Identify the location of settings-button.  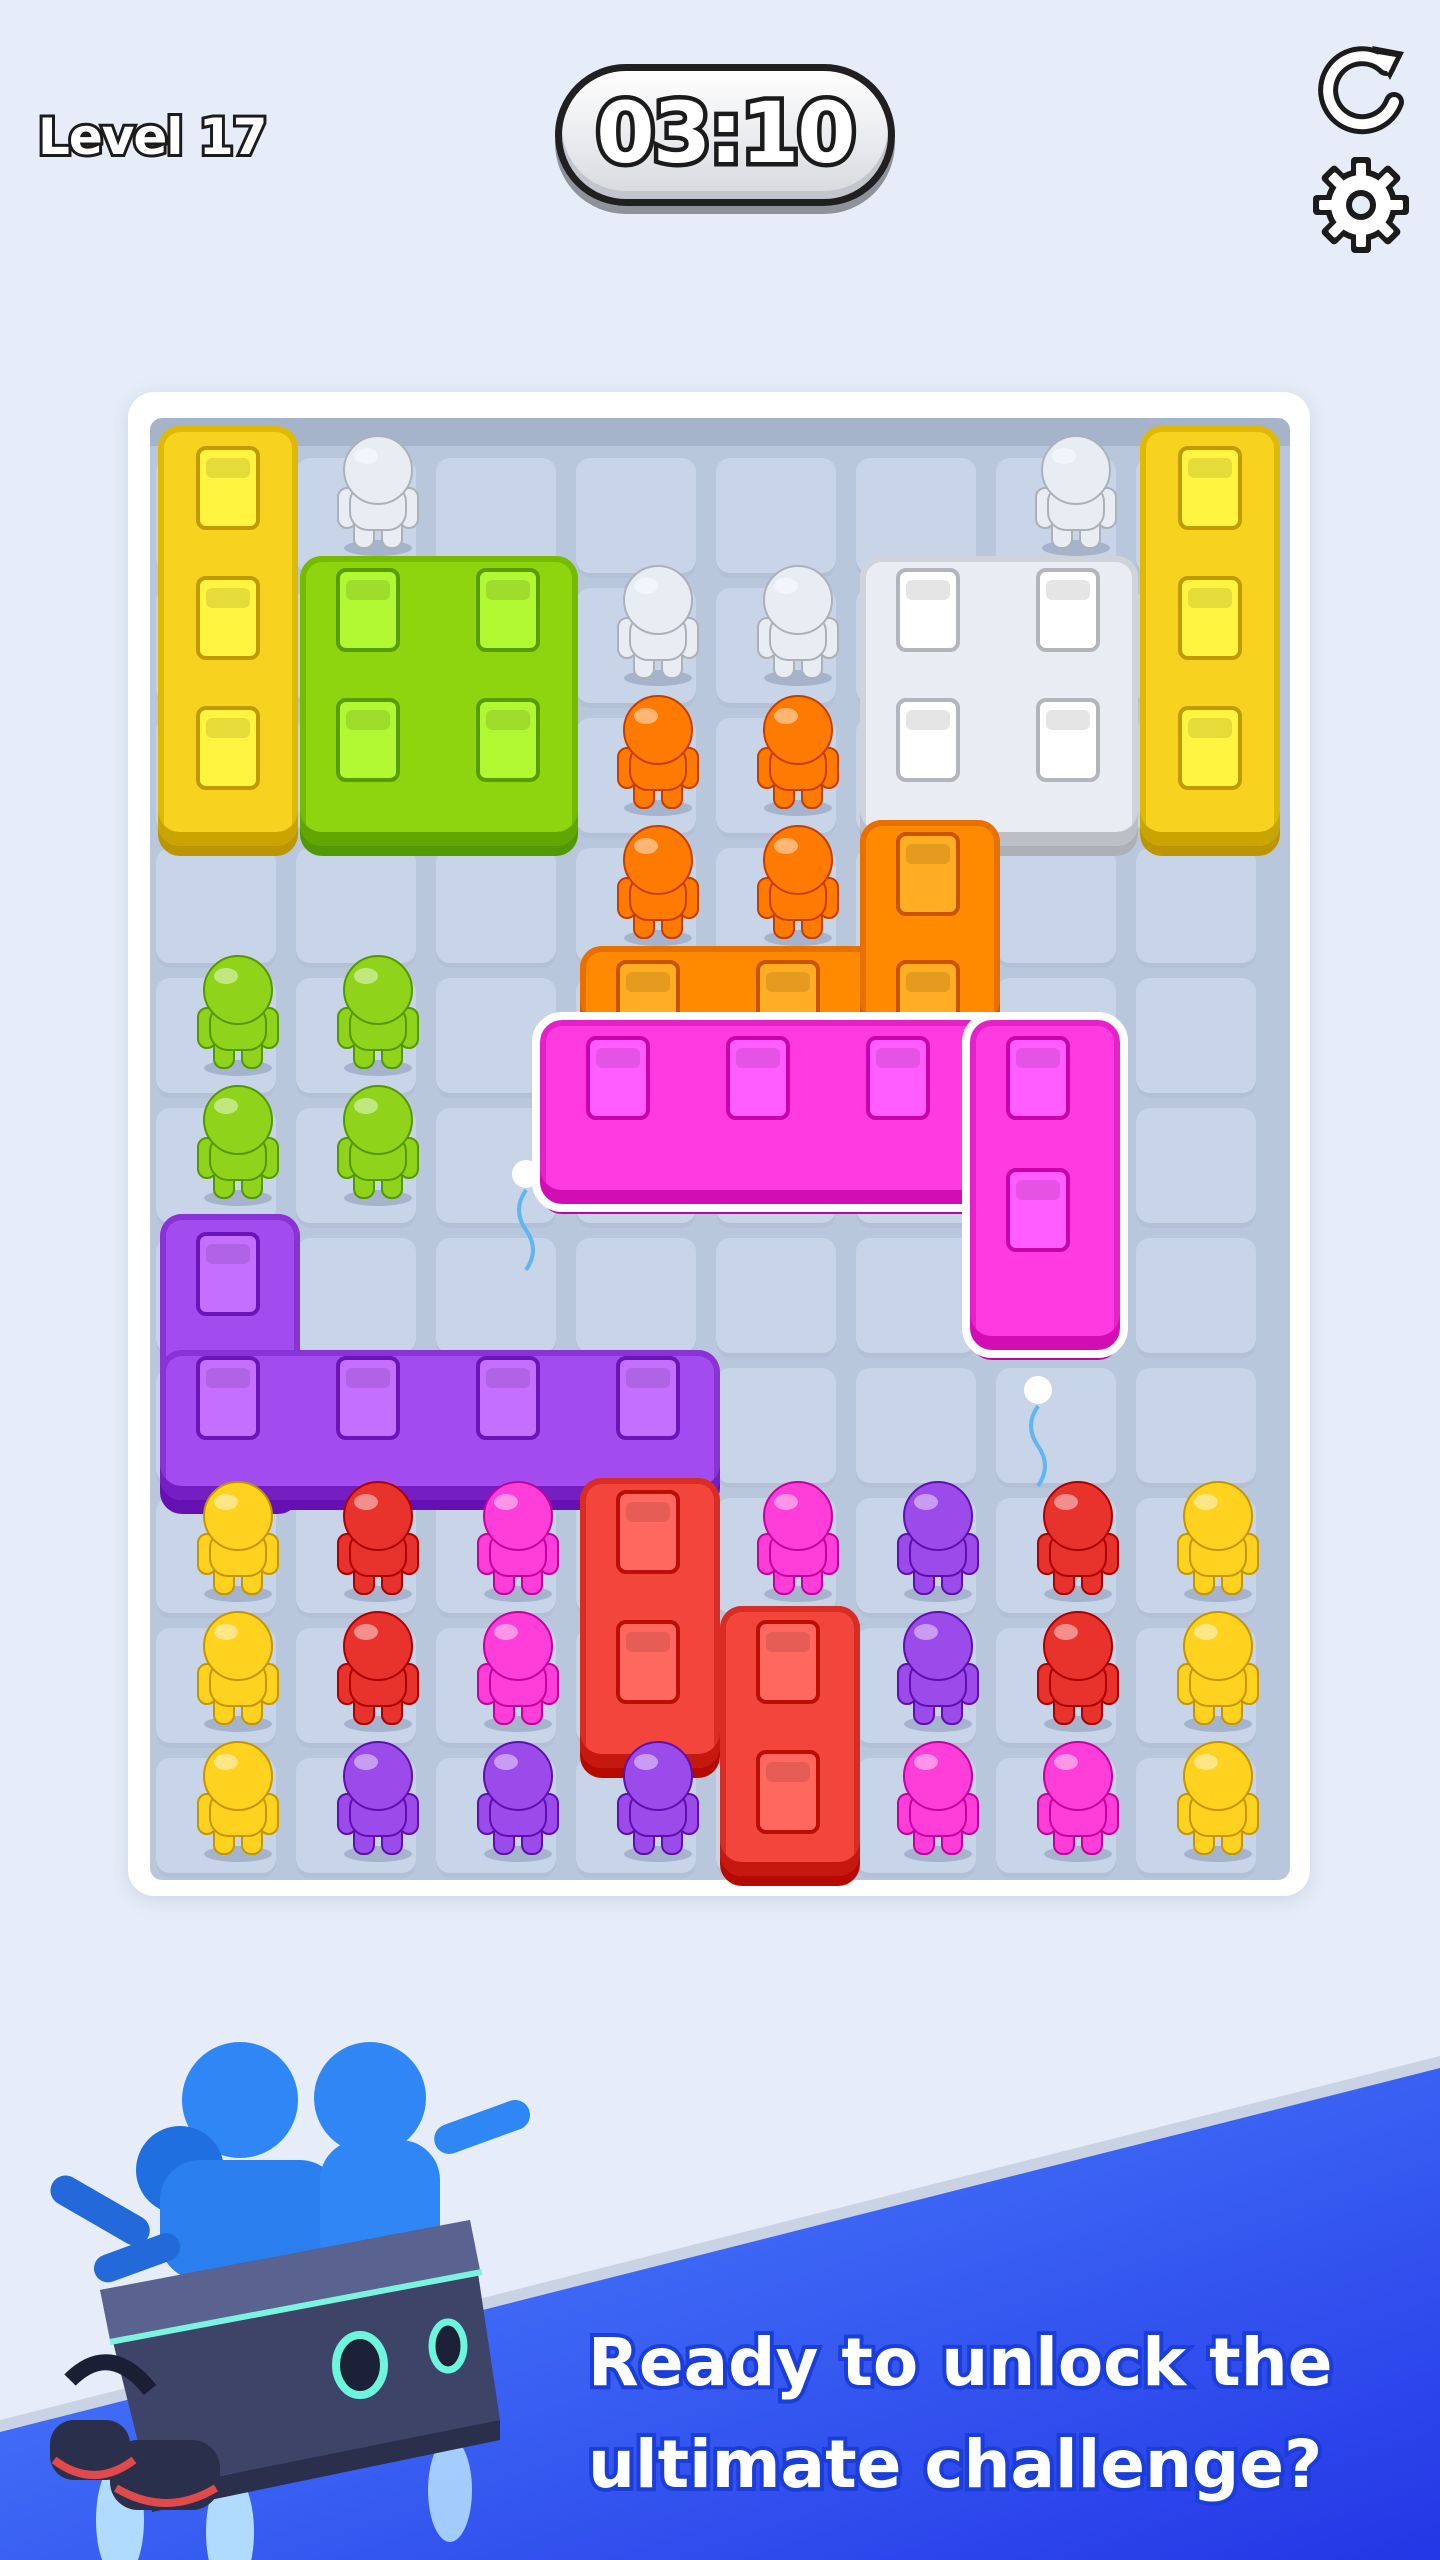
(1361, 205).